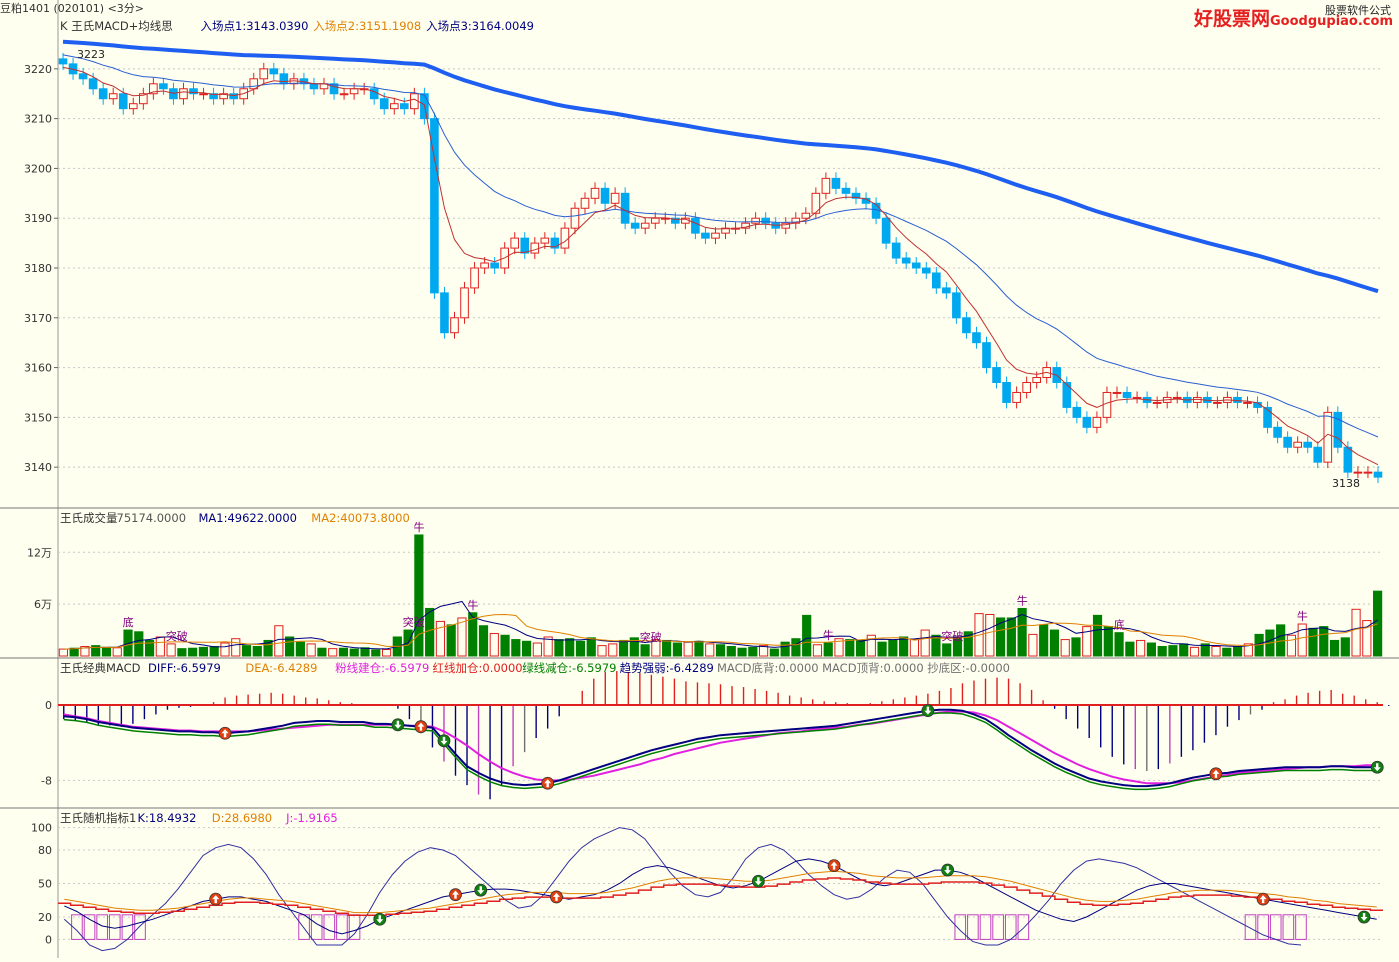  What do you see at coordinates (184, 668) in the screenshot?
I see `macd-legend-item: DIFF:-6.5979` at bounding box center [184, 668].